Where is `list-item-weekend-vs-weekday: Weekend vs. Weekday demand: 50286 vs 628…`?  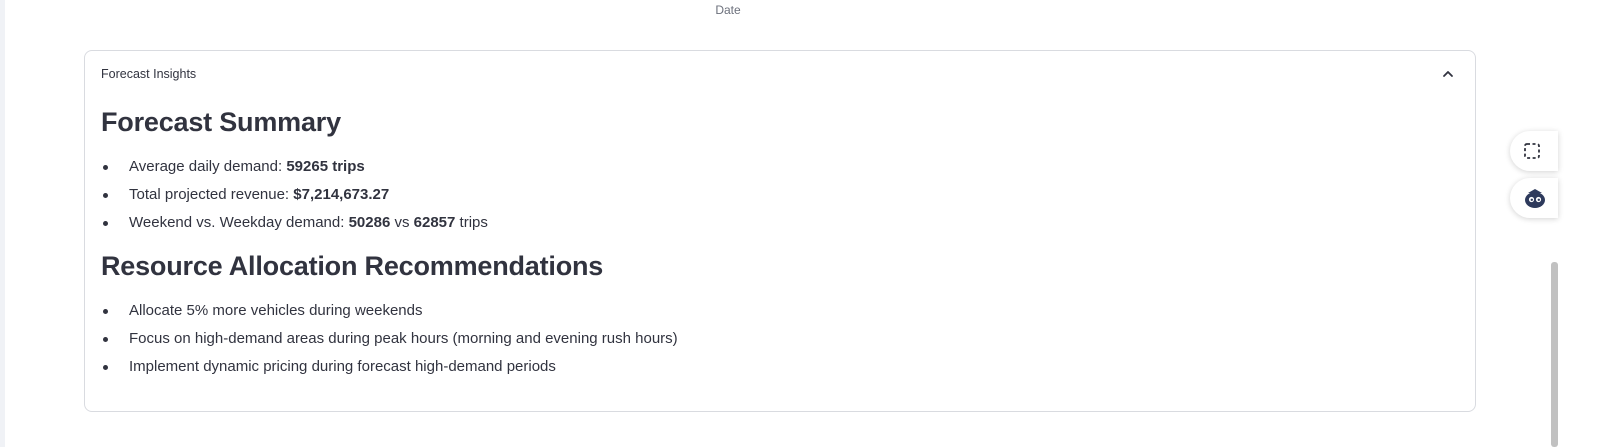 list-item-weekend-vs-weekday: Weekend vs. Weekday demand: 50286 vs 628… is located at coordinates (780, 222).